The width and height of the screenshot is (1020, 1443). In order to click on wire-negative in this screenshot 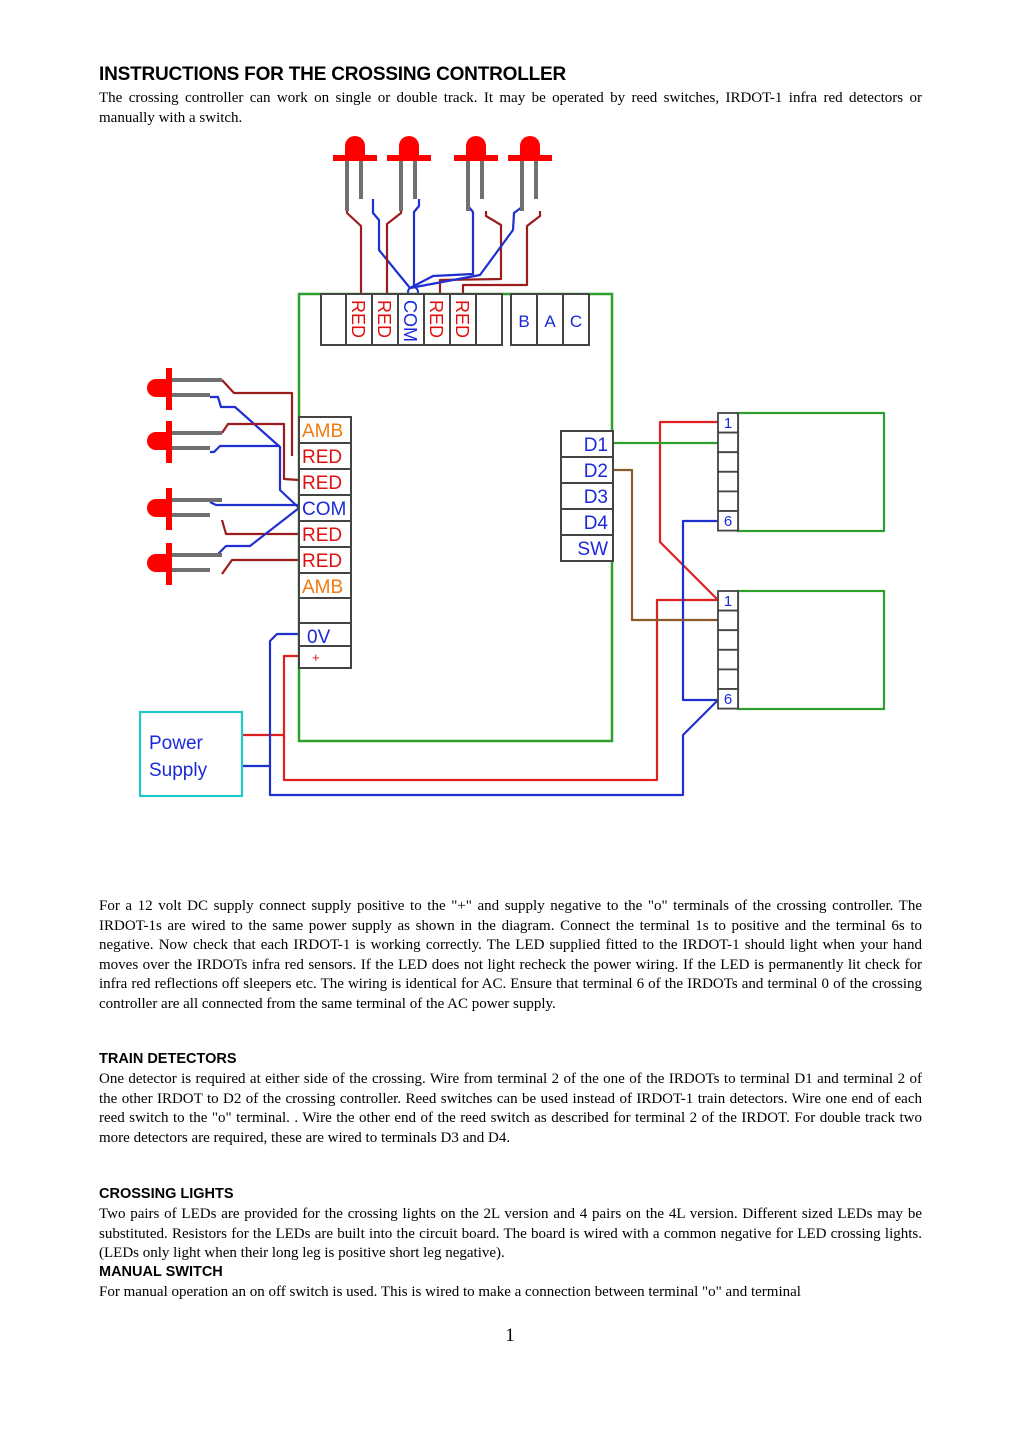, I will do `click(699, 610)`.